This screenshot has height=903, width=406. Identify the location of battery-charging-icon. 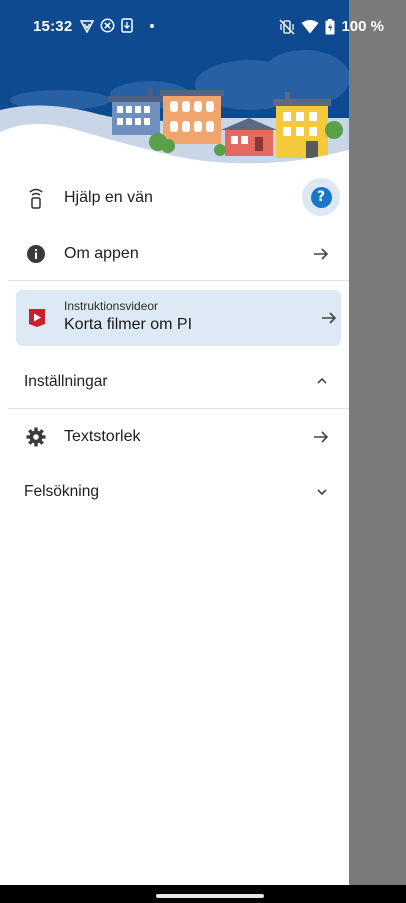
(330, 26).